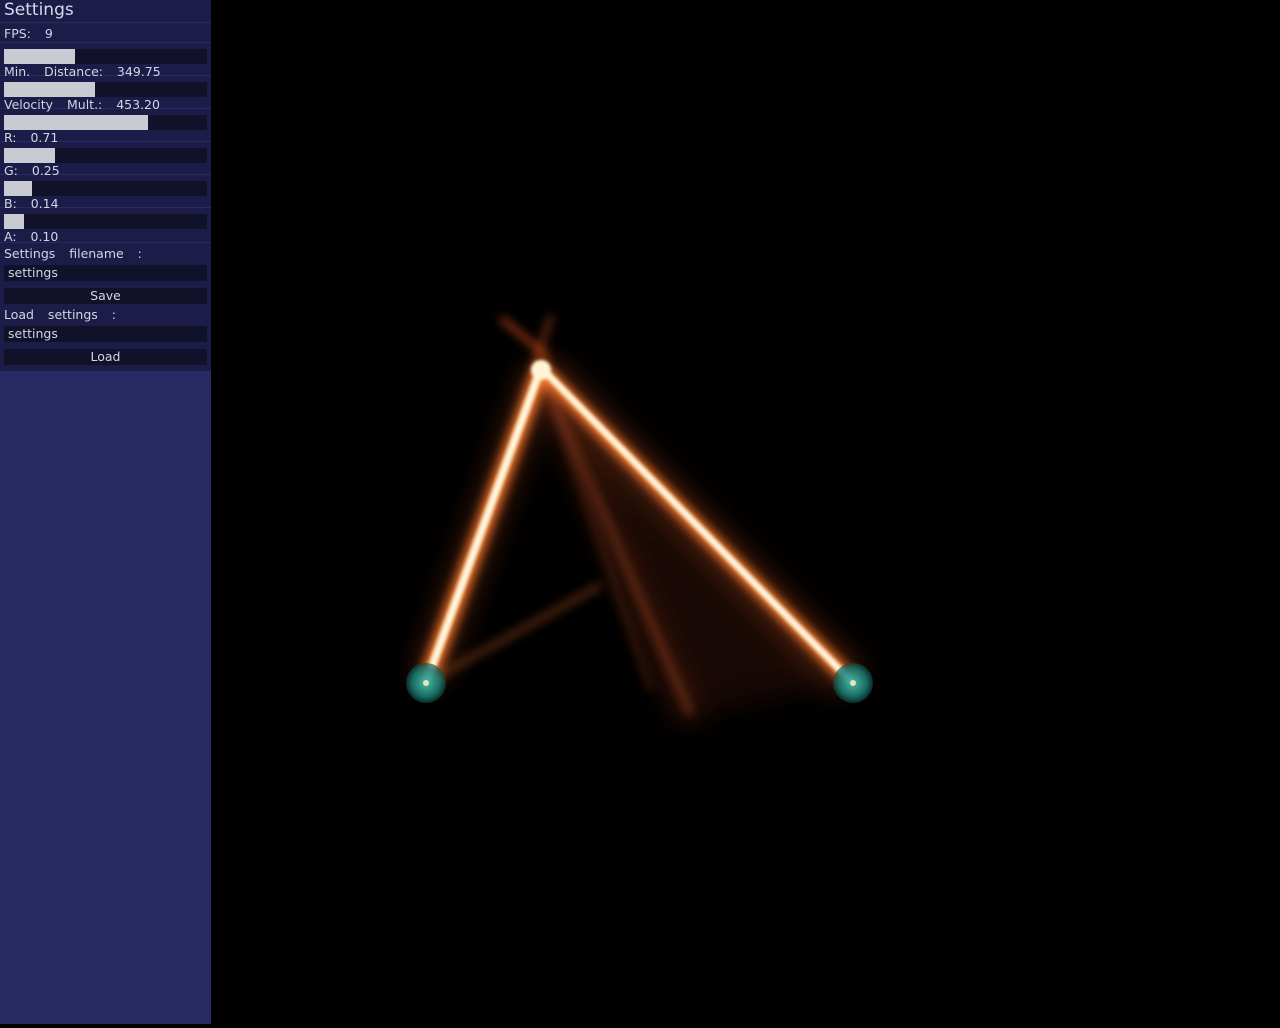  Describe the element at coordinates (29, 155) in the screenshot. I see `green-slider-fill` at that location.